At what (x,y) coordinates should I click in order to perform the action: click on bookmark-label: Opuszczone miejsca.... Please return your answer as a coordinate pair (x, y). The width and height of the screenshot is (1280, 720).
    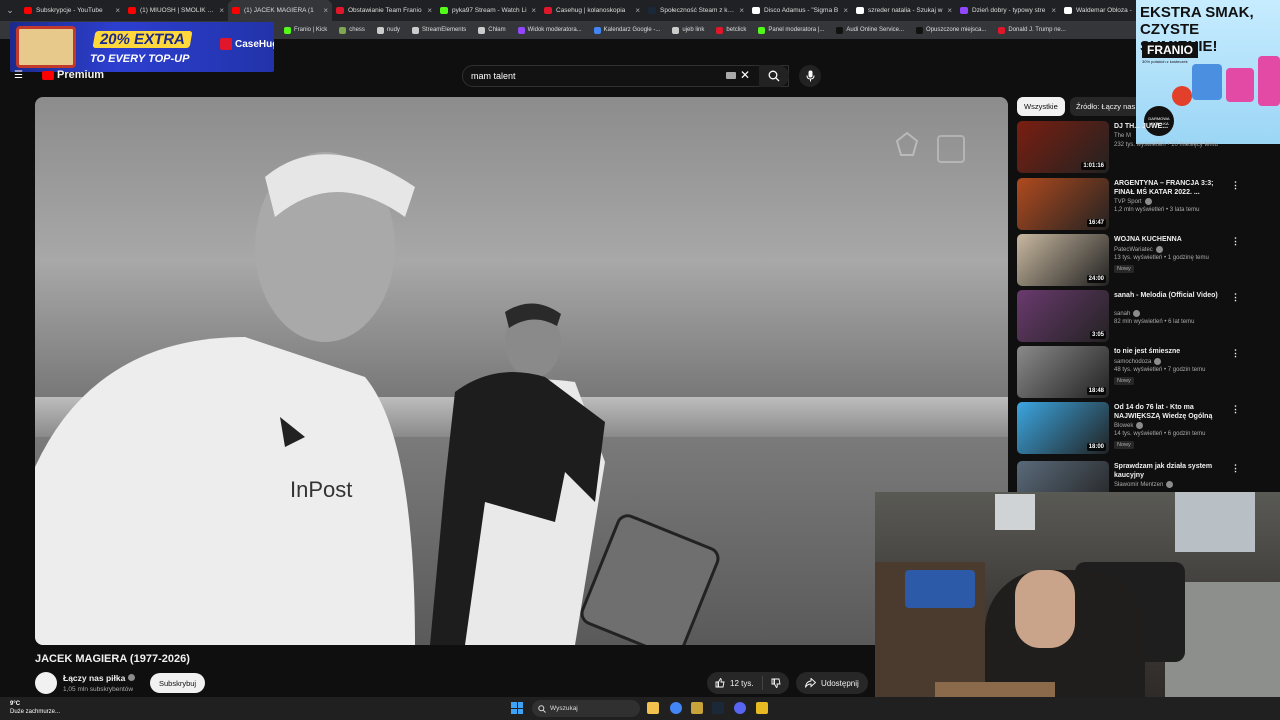
    Looking at the image, I should click on (956, 30).